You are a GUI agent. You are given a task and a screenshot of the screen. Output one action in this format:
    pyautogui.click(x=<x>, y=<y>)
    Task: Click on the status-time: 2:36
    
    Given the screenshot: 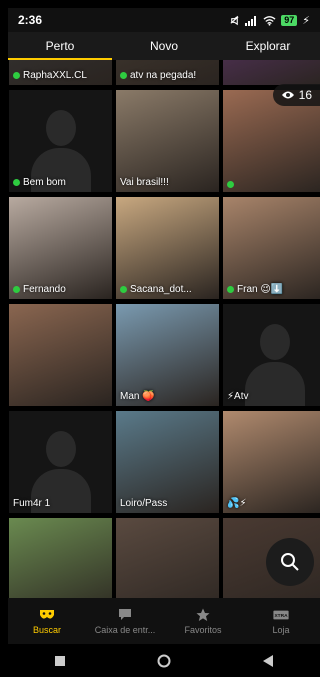 What is the action you would take?
    pyautogui.click(x=30, y=20)
    